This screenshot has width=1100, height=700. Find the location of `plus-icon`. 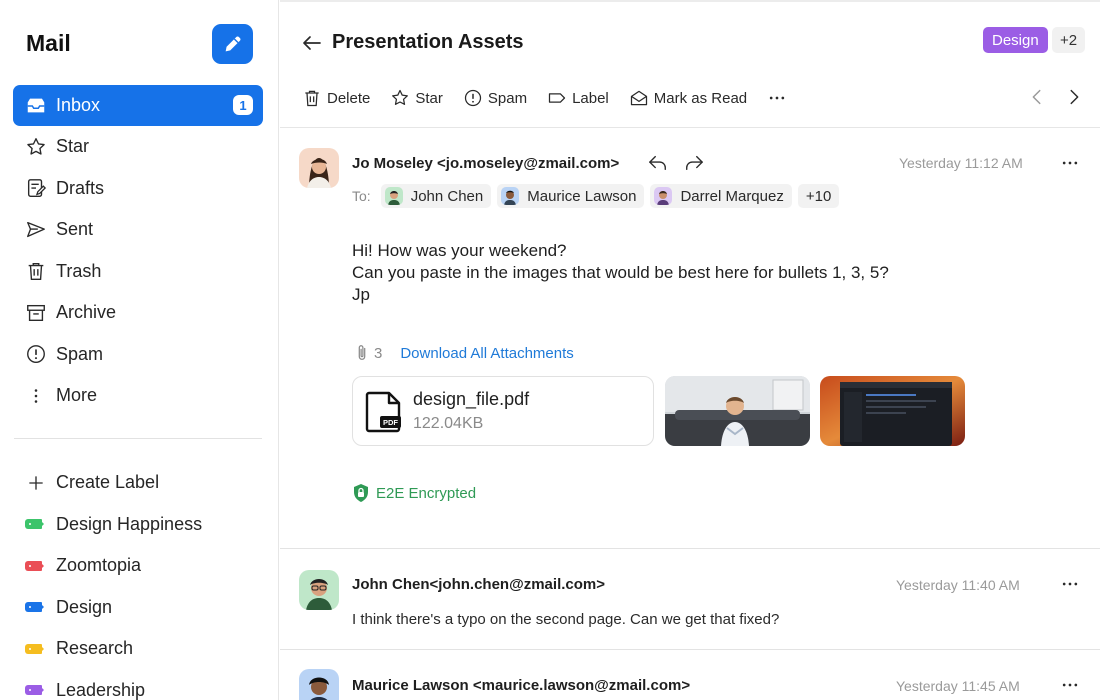

plus-icon is located at coordinates (36, 483).